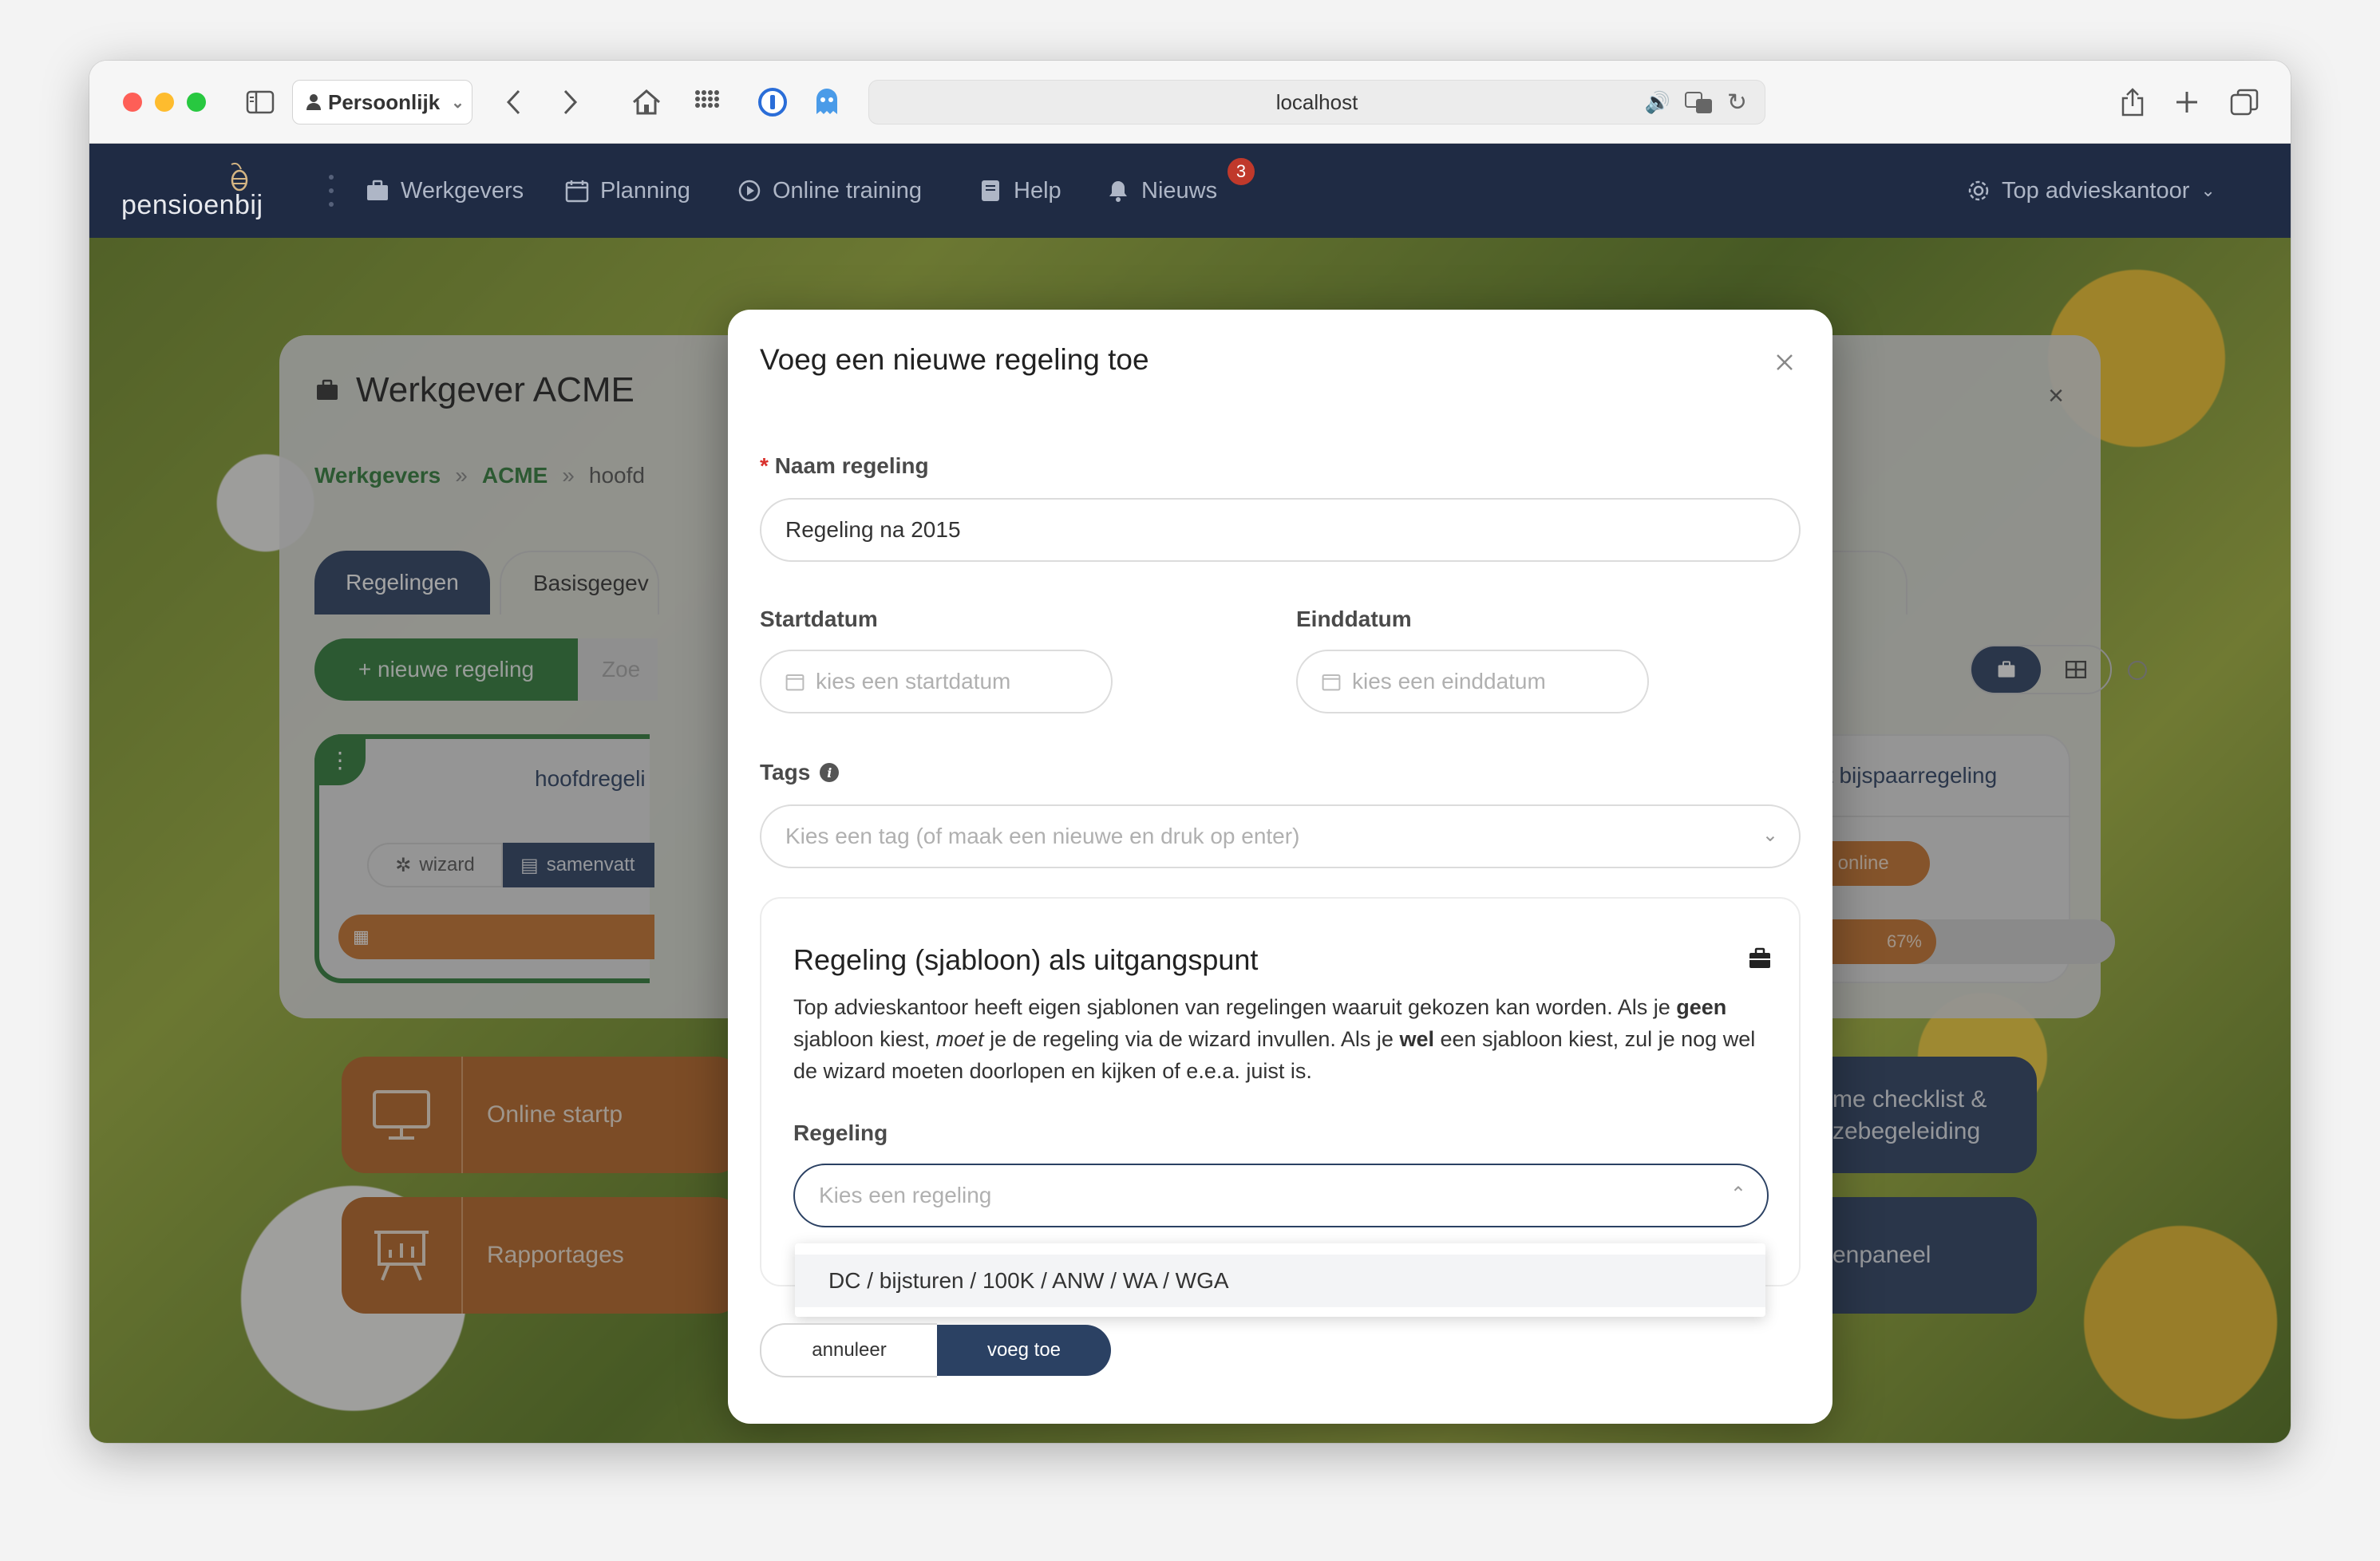 Image resolution: width=2380 pixels, height=1561 pixels. I want to click on nav-item-werkgevers: Werkgevers, so click(445, 191).